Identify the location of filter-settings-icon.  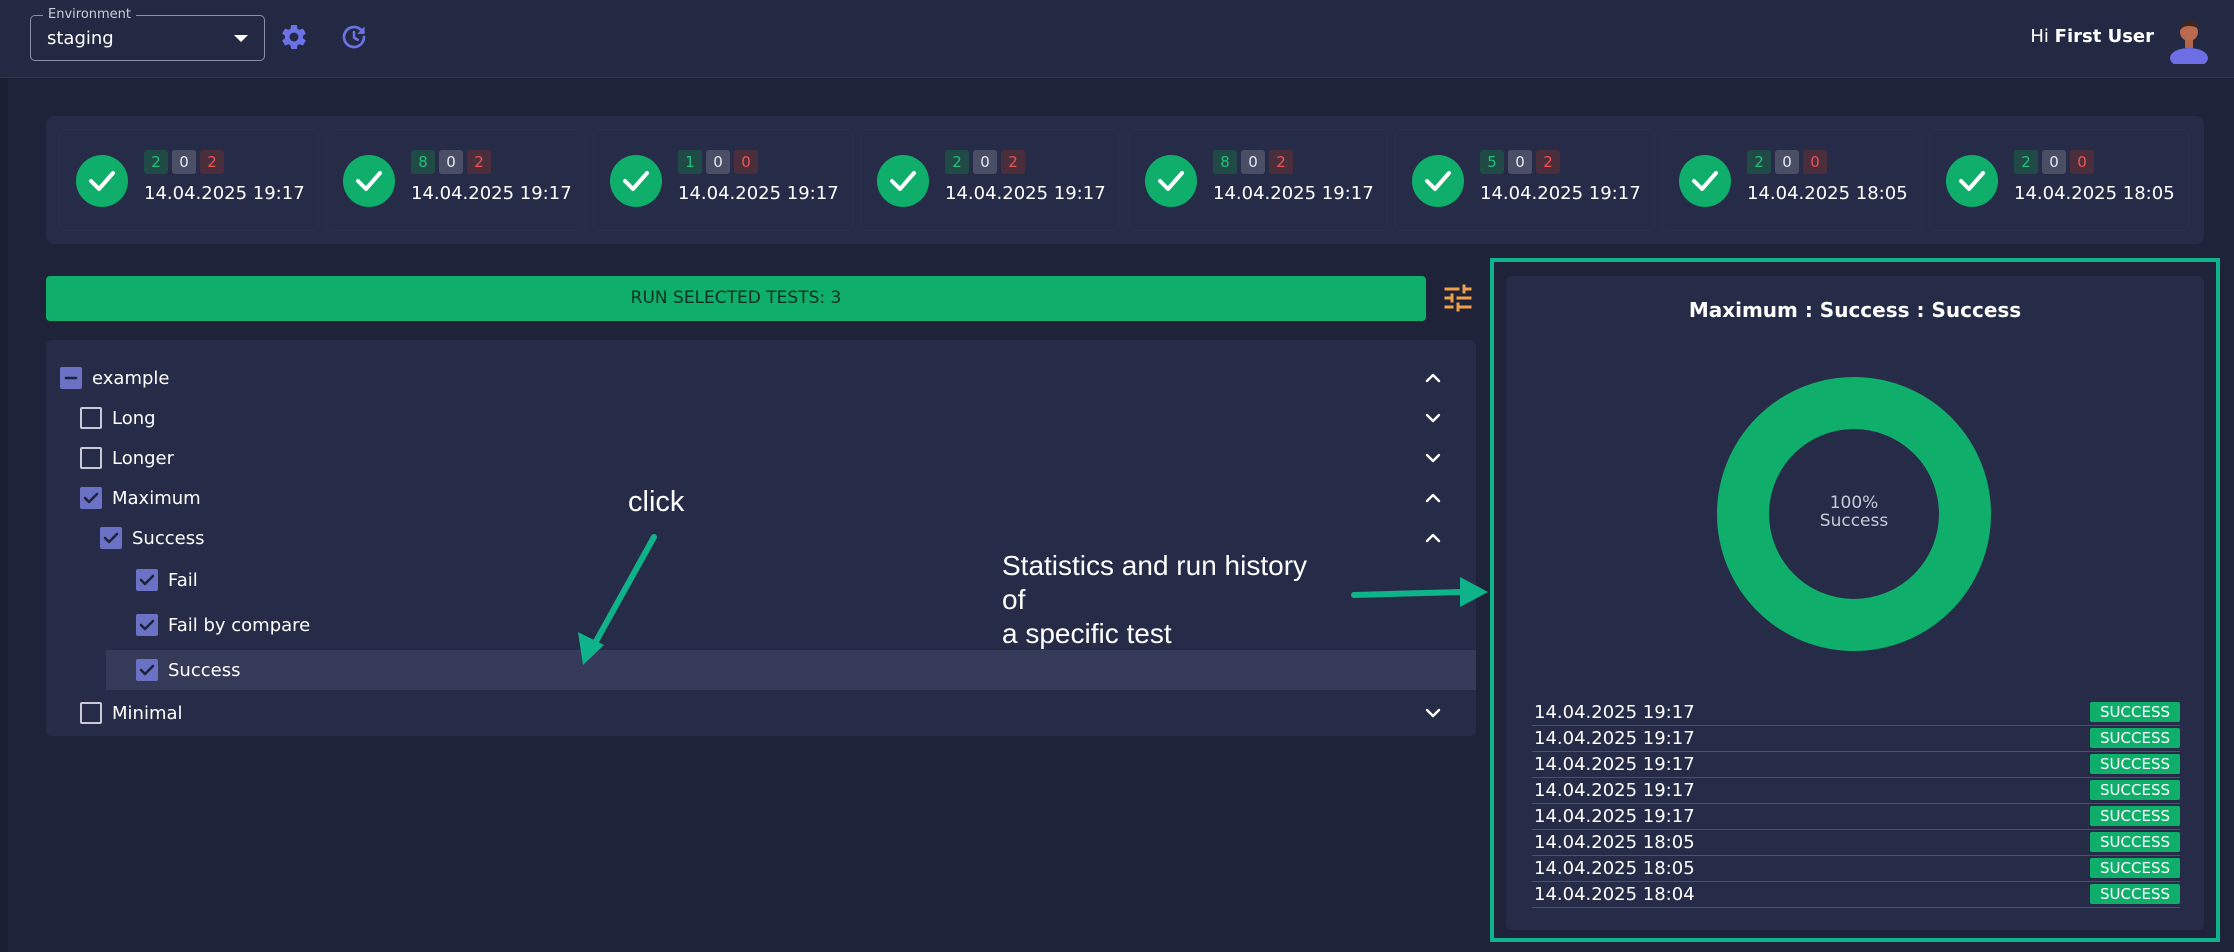
(1458, 298).